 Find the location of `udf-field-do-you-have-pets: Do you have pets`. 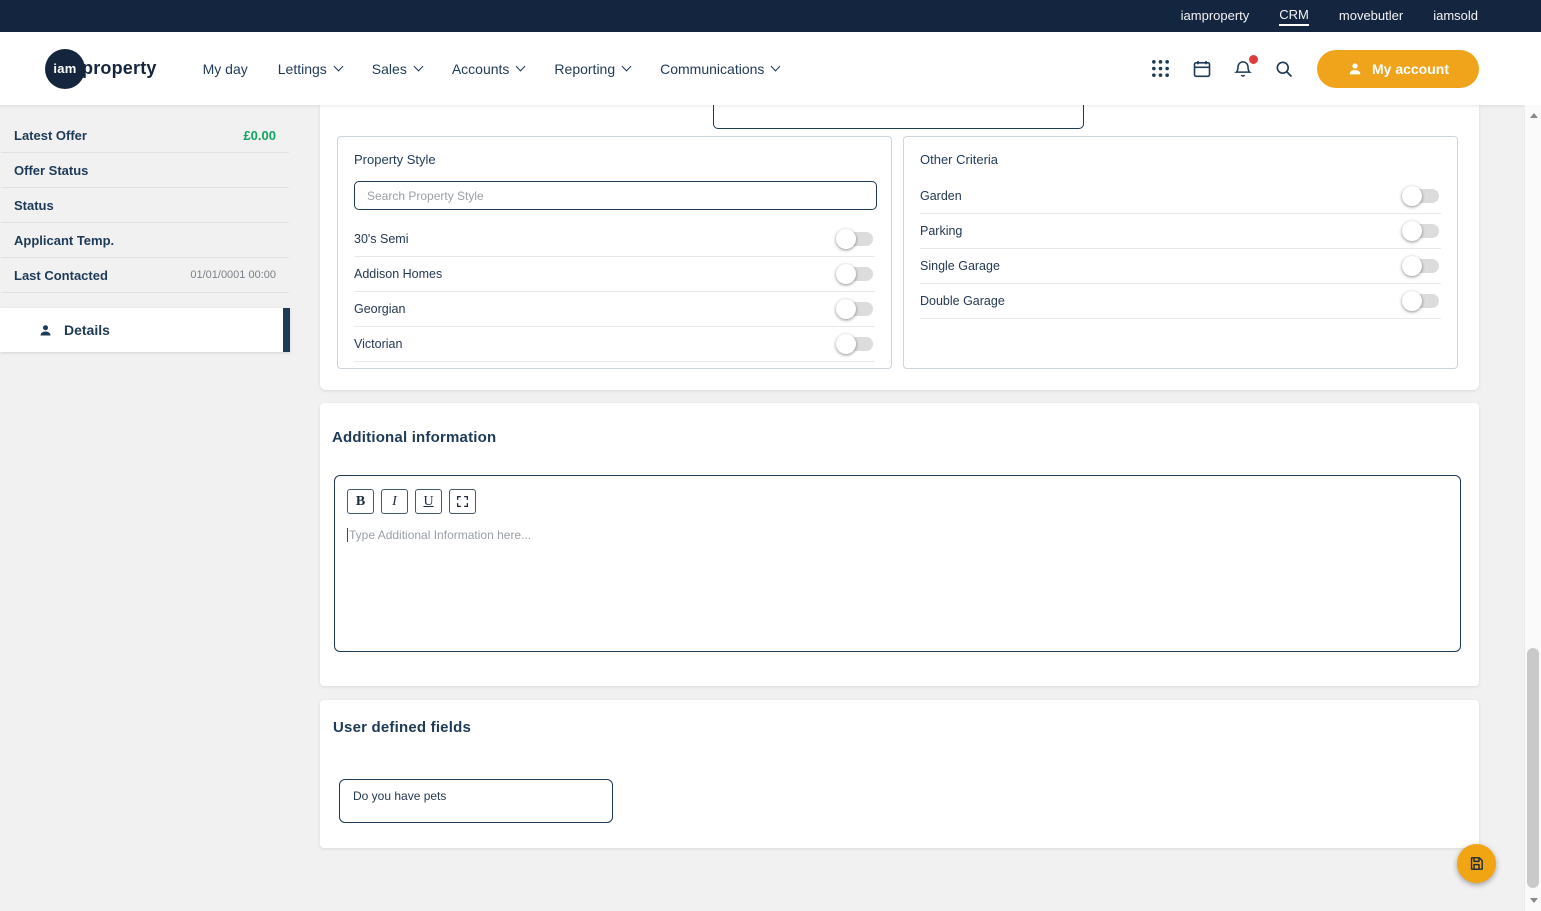

udf-field-do-you-have-pets: Do you have pets is located at coordinates (476, 801).